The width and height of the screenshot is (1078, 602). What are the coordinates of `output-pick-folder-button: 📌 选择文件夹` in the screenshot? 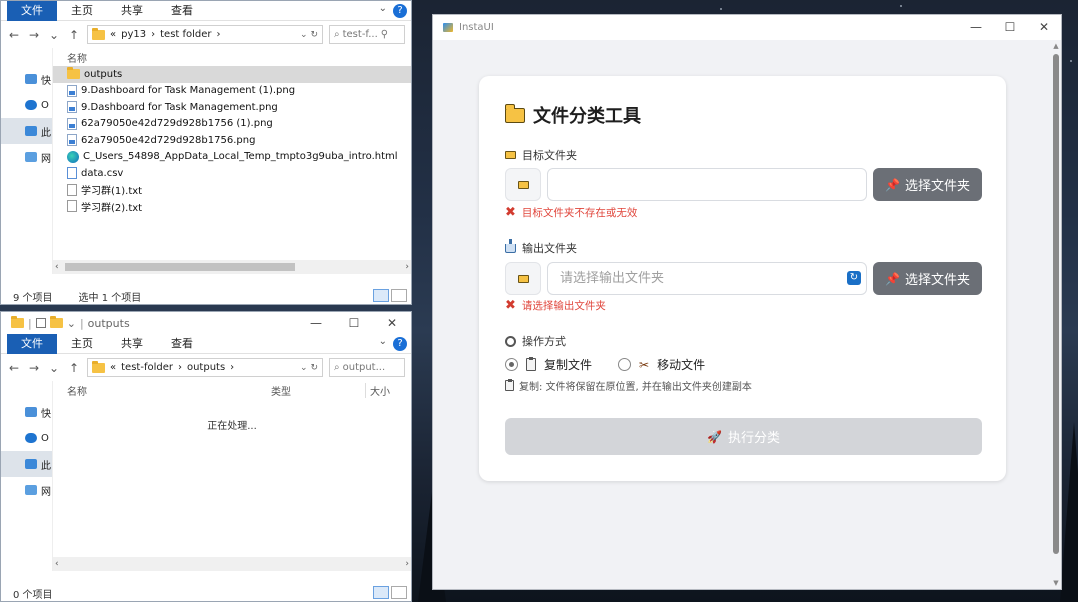 It's located at (927, 278).